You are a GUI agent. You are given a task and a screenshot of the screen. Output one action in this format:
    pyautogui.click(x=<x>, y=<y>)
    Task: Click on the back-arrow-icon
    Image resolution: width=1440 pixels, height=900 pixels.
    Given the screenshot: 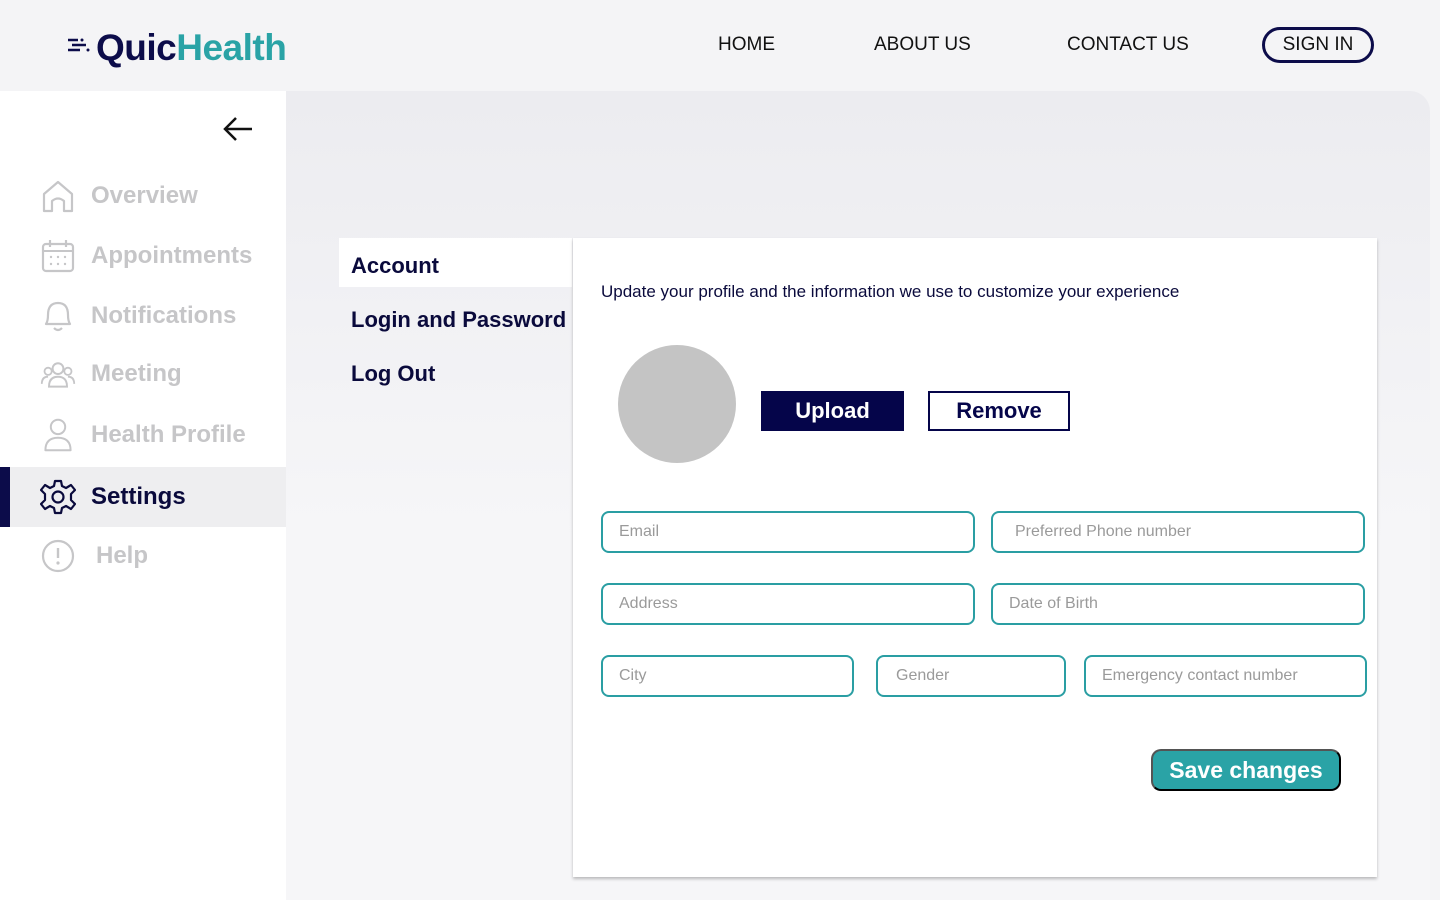 What is the action you would take?
    pyautogui.click(x=238, y=129)
    